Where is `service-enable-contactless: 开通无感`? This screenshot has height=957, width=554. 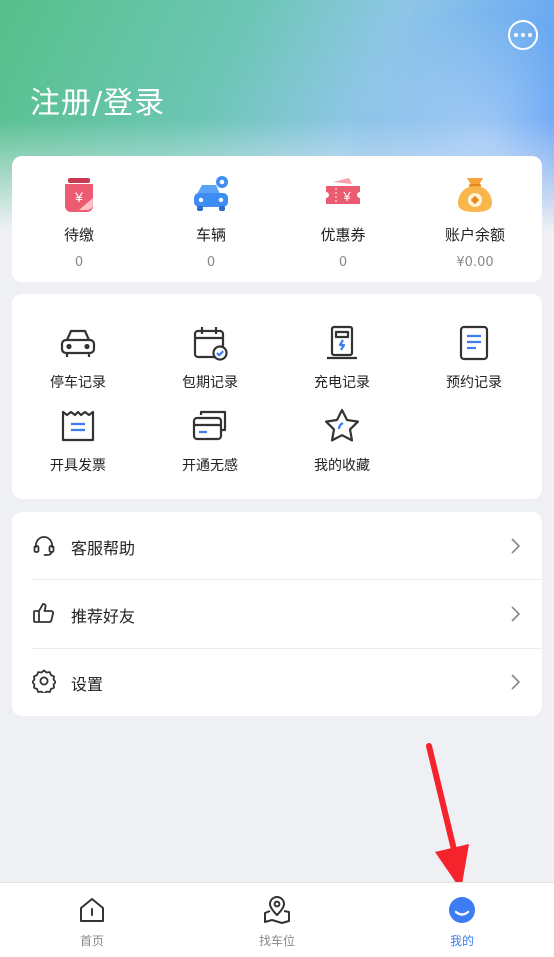
service-enable-contactless: 开通无感 is located at coordinates (210, 441).